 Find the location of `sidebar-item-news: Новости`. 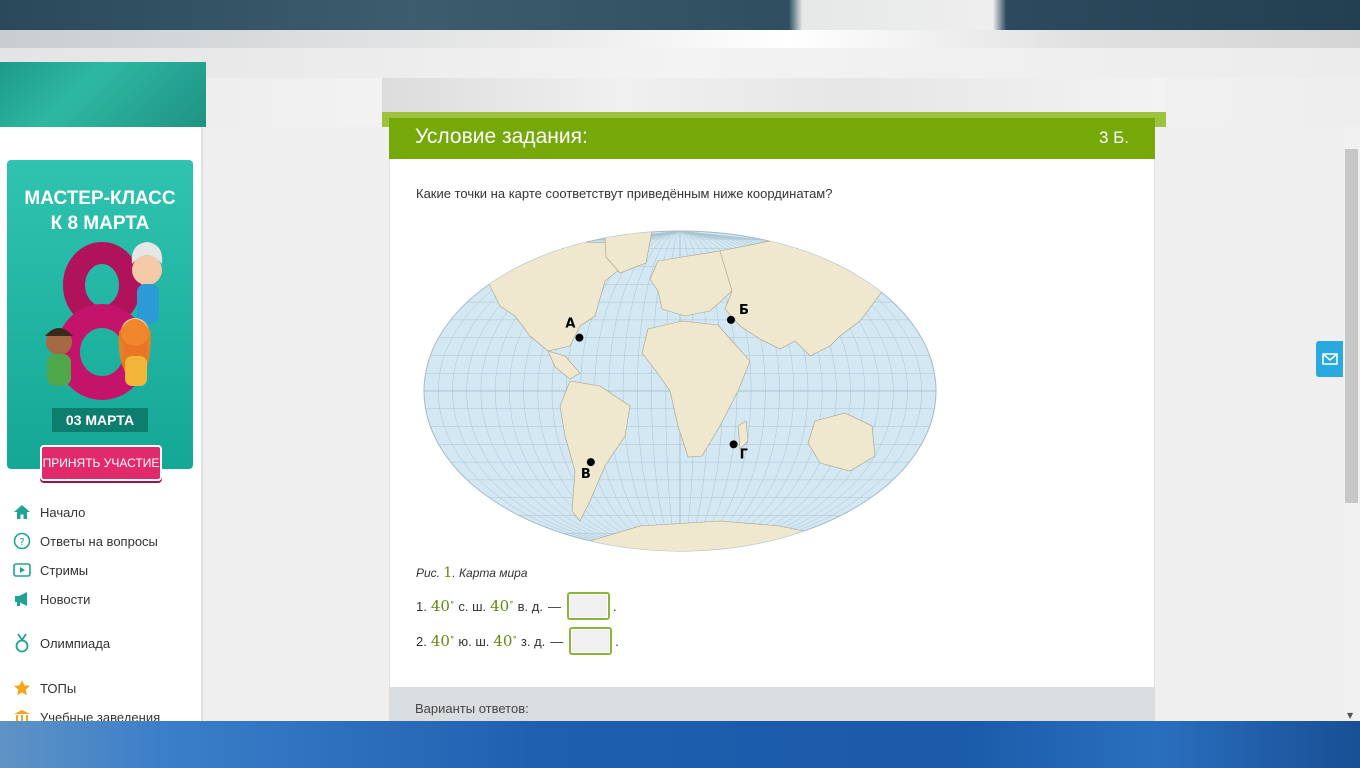

sidebar-item-news: Новости is located at coordinates (51, 599).